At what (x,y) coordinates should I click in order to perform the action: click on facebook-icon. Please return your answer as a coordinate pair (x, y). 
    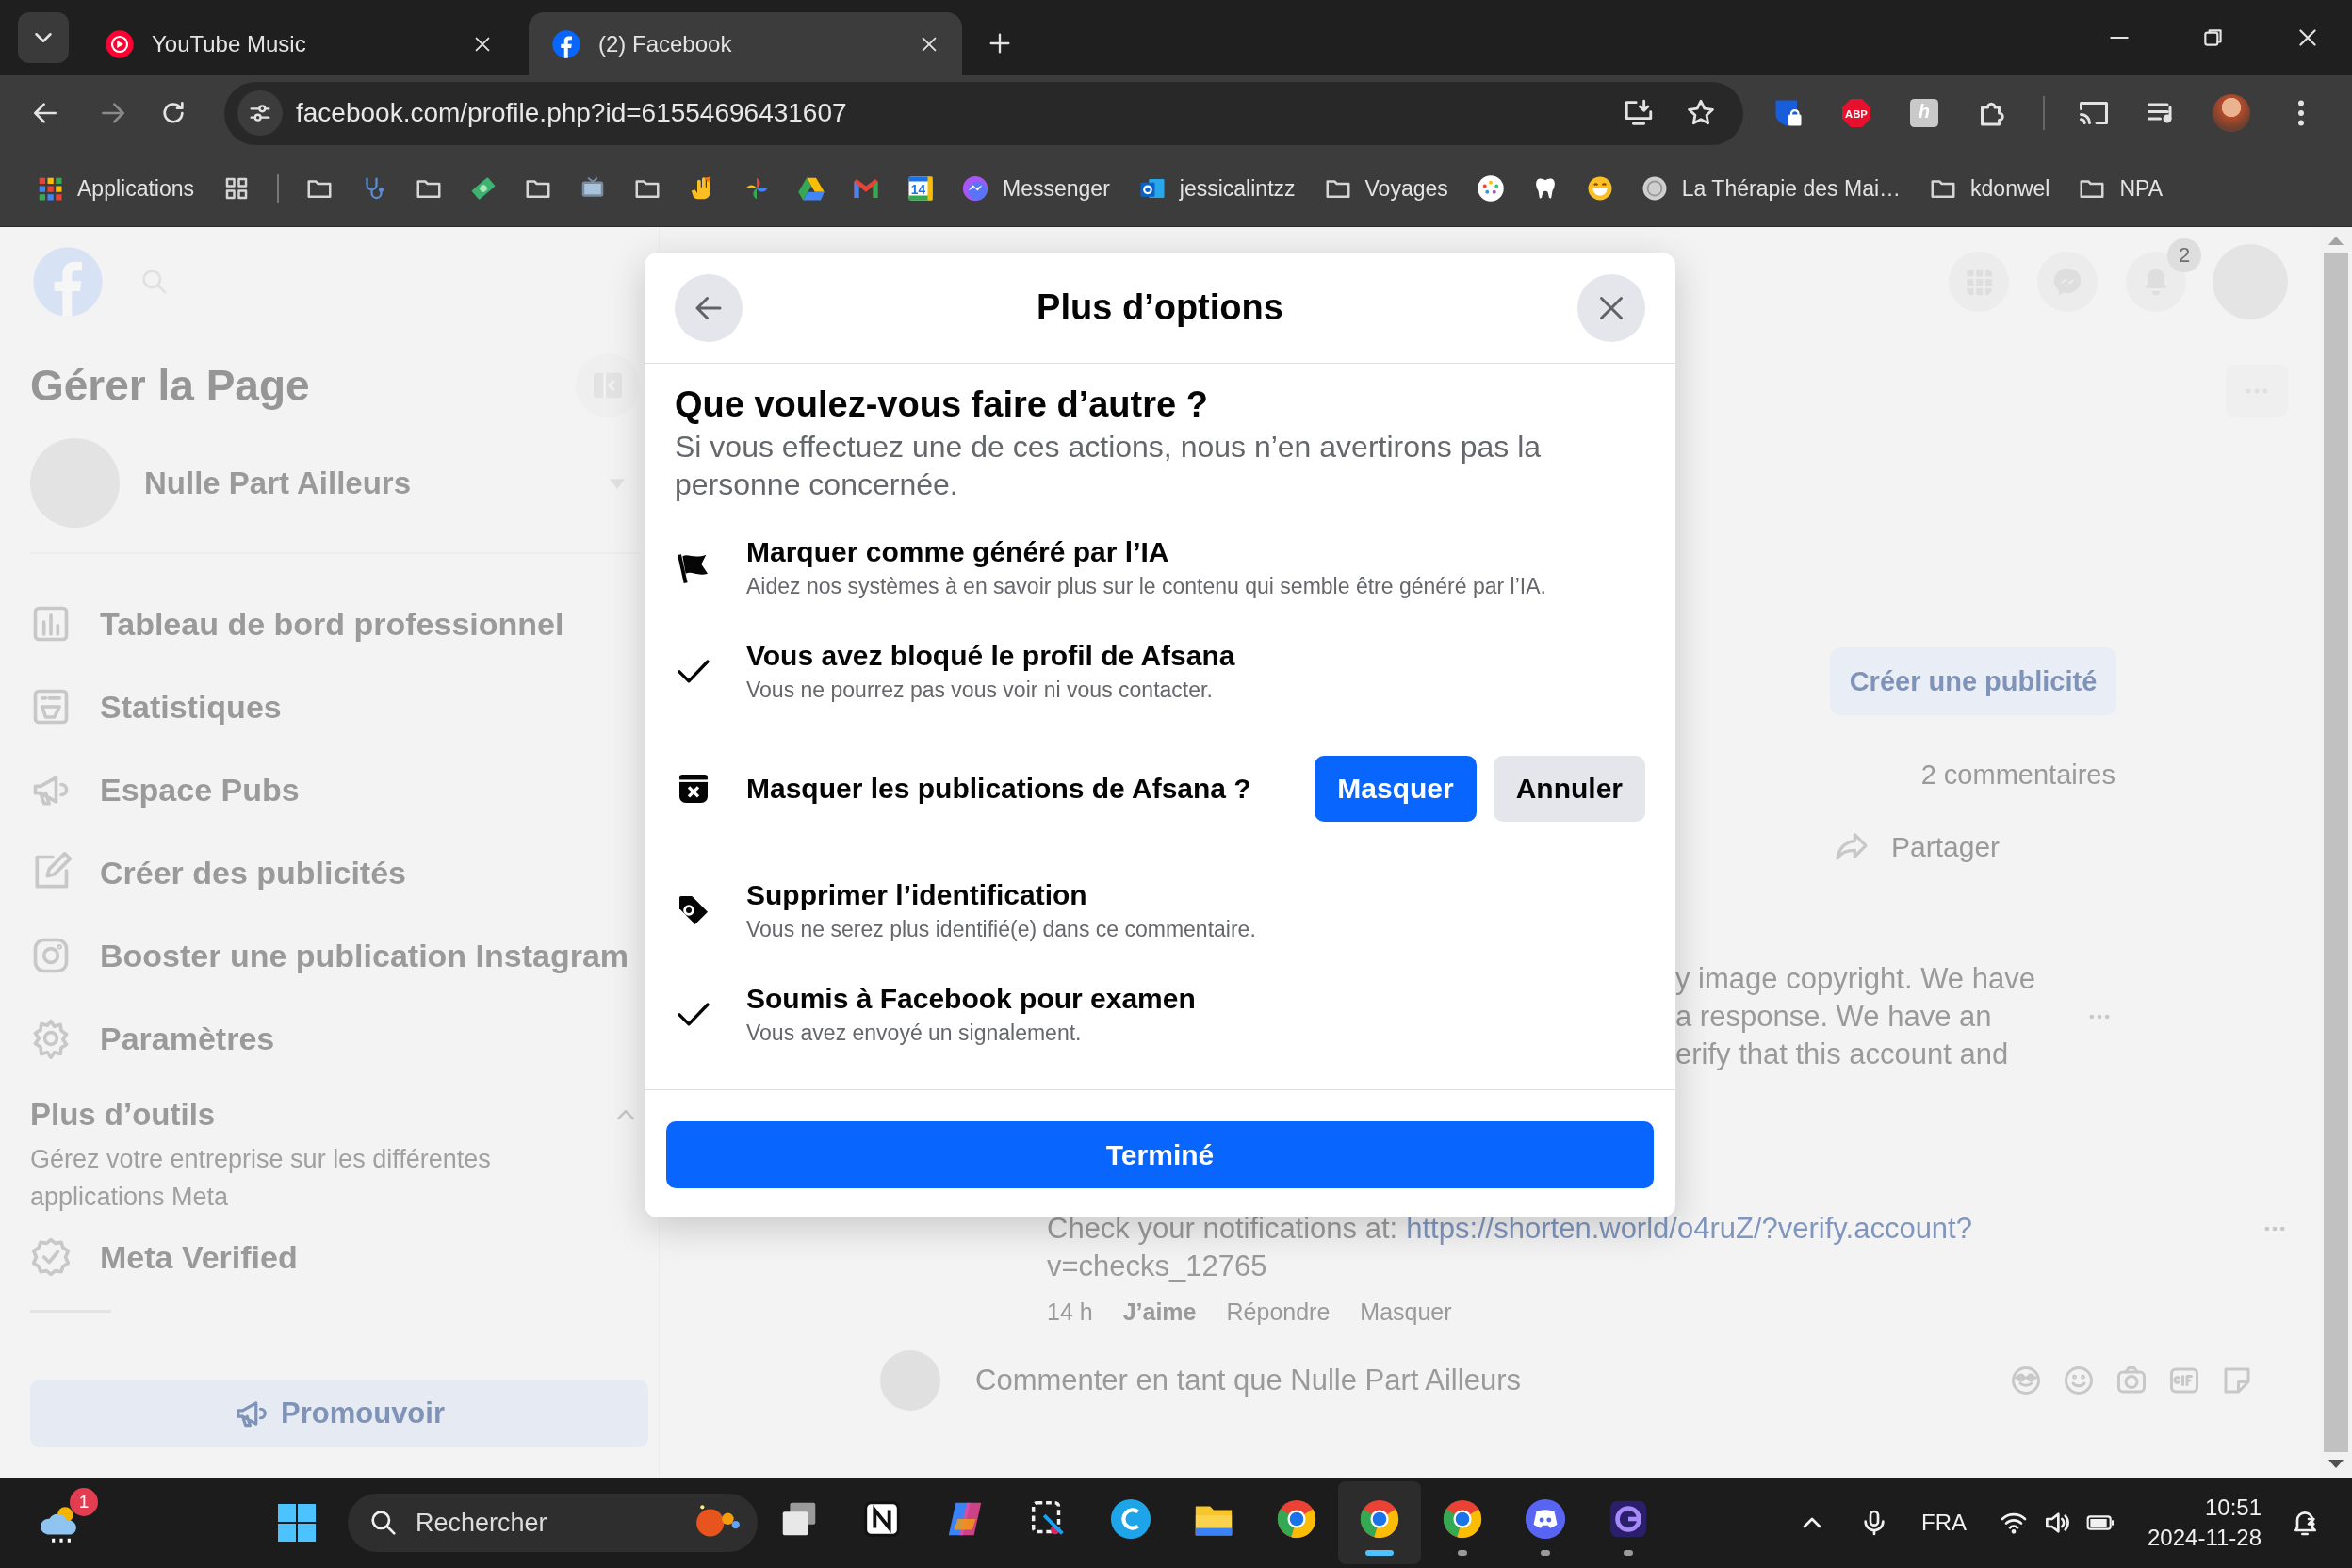
    Looking at the image, I should click on (566, 44).